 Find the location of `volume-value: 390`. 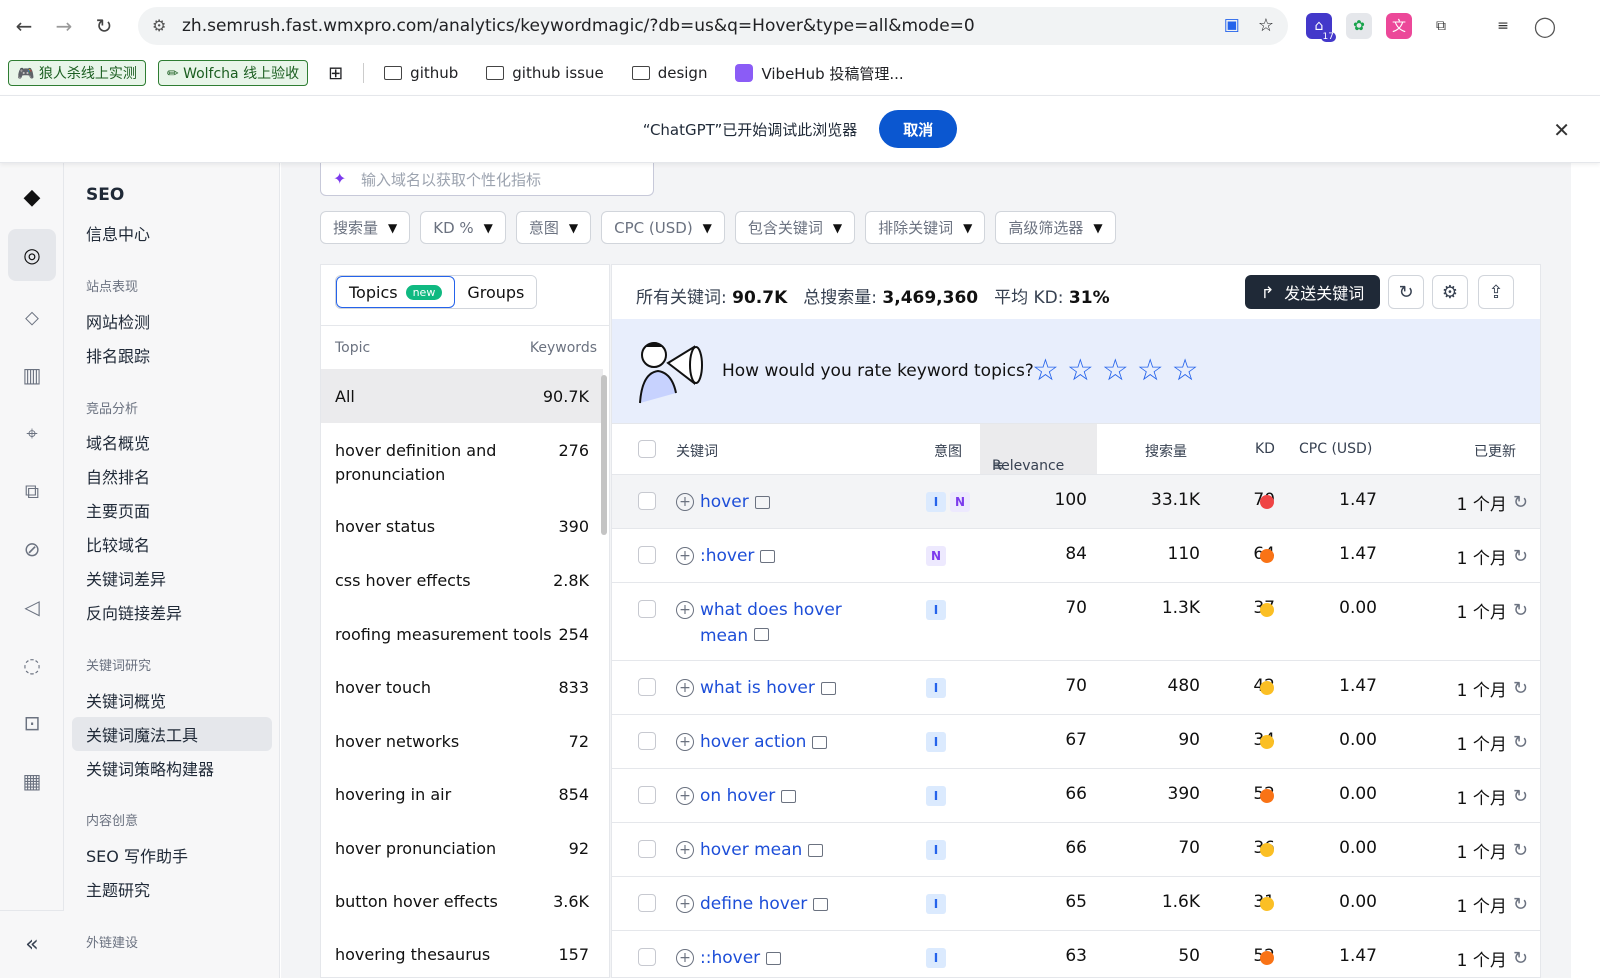

volume-value: 390 is located at coordinates (1184, 794).